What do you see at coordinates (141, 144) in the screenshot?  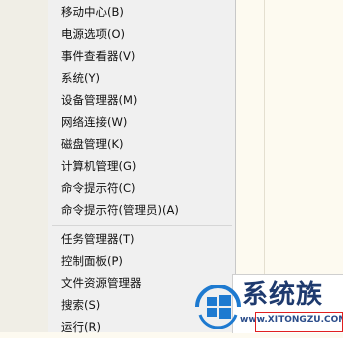 I see `menu-item-disk-management: 磁盘管理(K)` at bounding box center [141, 144].